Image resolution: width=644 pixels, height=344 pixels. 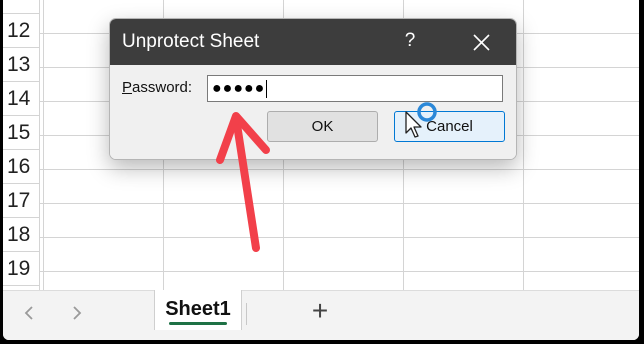 What do you see at coordinates (326, 177) in the screenshot?
I see `annotation-overlay` at bounding box center [326, 177].